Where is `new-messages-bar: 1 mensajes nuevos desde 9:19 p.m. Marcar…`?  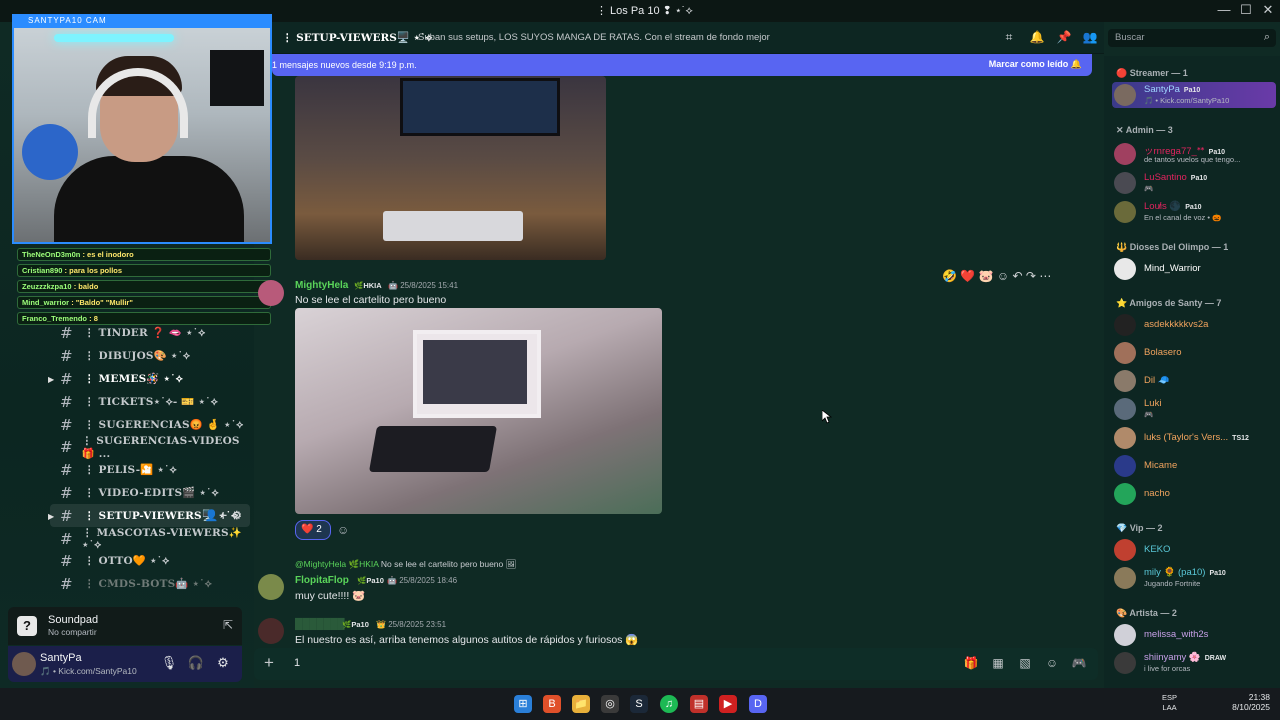 new-messages-bar: 1 mensajes nuevos desde 9:19 p.m. Marcar… is located at coordinates (682, 65).